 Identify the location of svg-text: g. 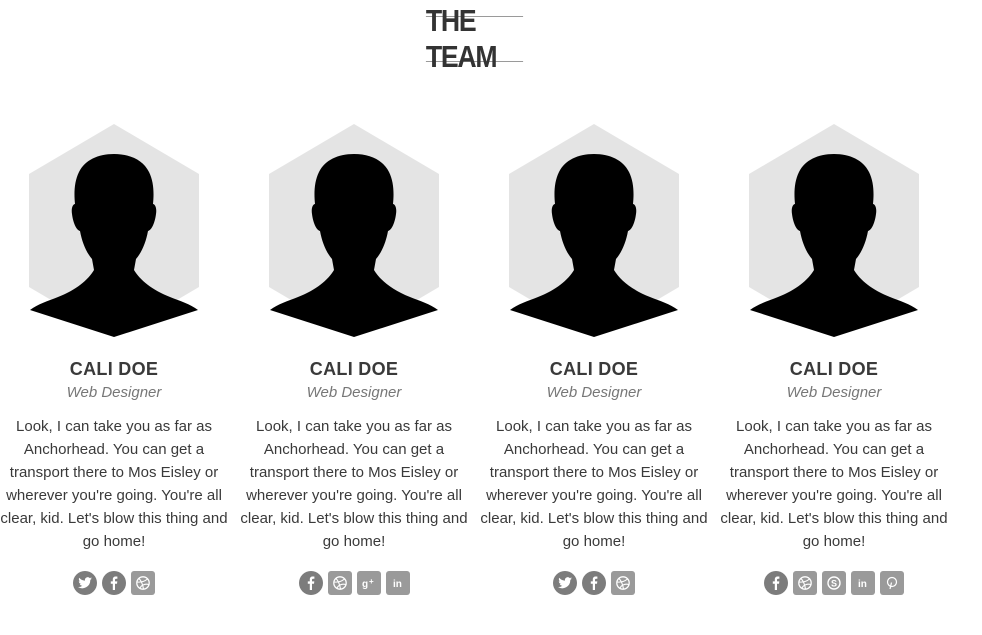
(365, 584).